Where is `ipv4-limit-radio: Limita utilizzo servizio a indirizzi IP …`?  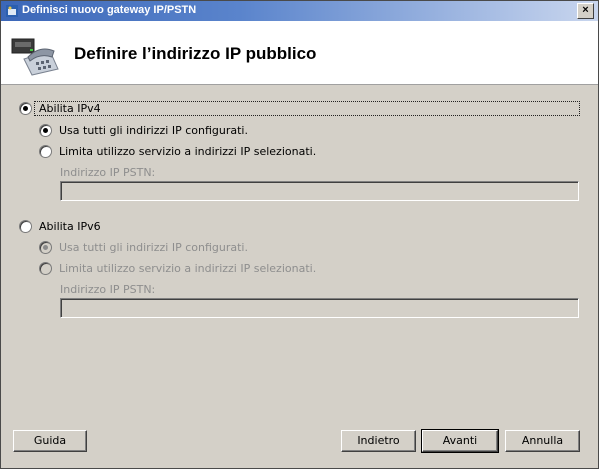 ipv4-limit-radio: Limita utilizzo servizio a indirizzi IP … is located at coordinates (177, 151).